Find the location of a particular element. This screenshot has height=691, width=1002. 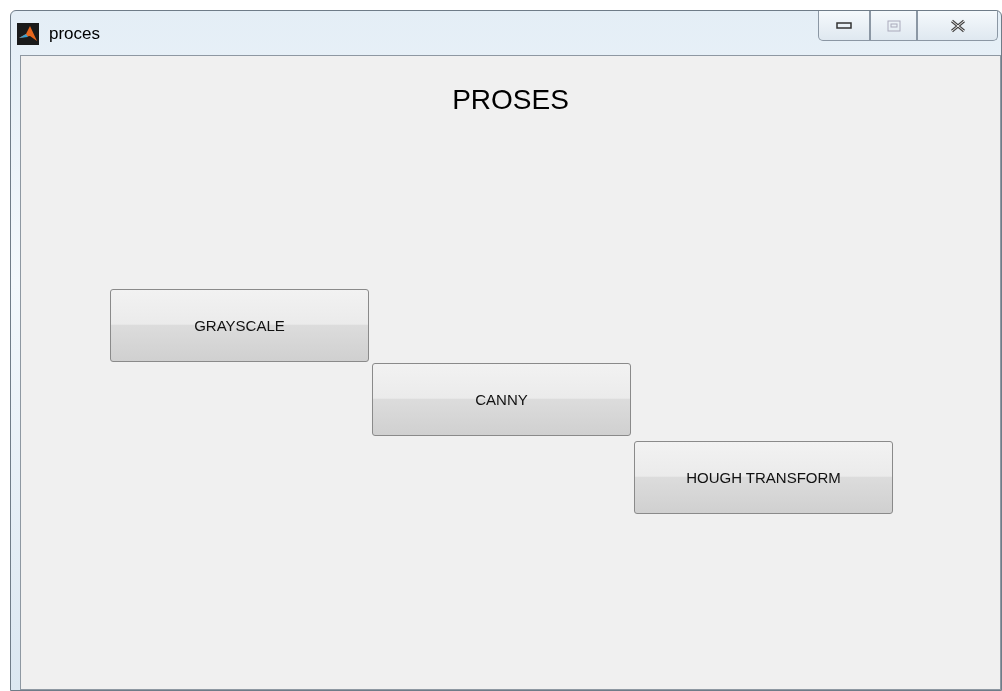

heading: PROSES is located at coordinates (510, 100).